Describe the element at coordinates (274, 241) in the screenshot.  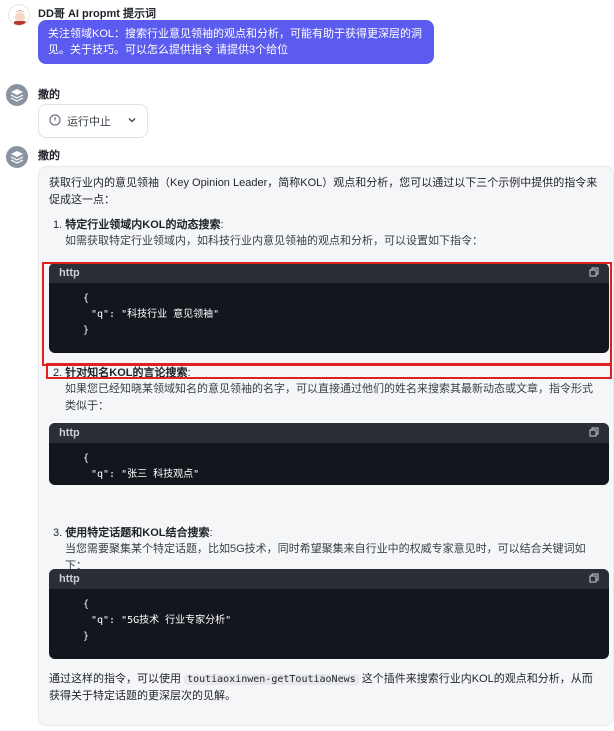
I see `list-item-desc: 如需获取特定行业领域内，如科技行业内意见领袖的观点和分析，可以设置如下指令：` at that location.